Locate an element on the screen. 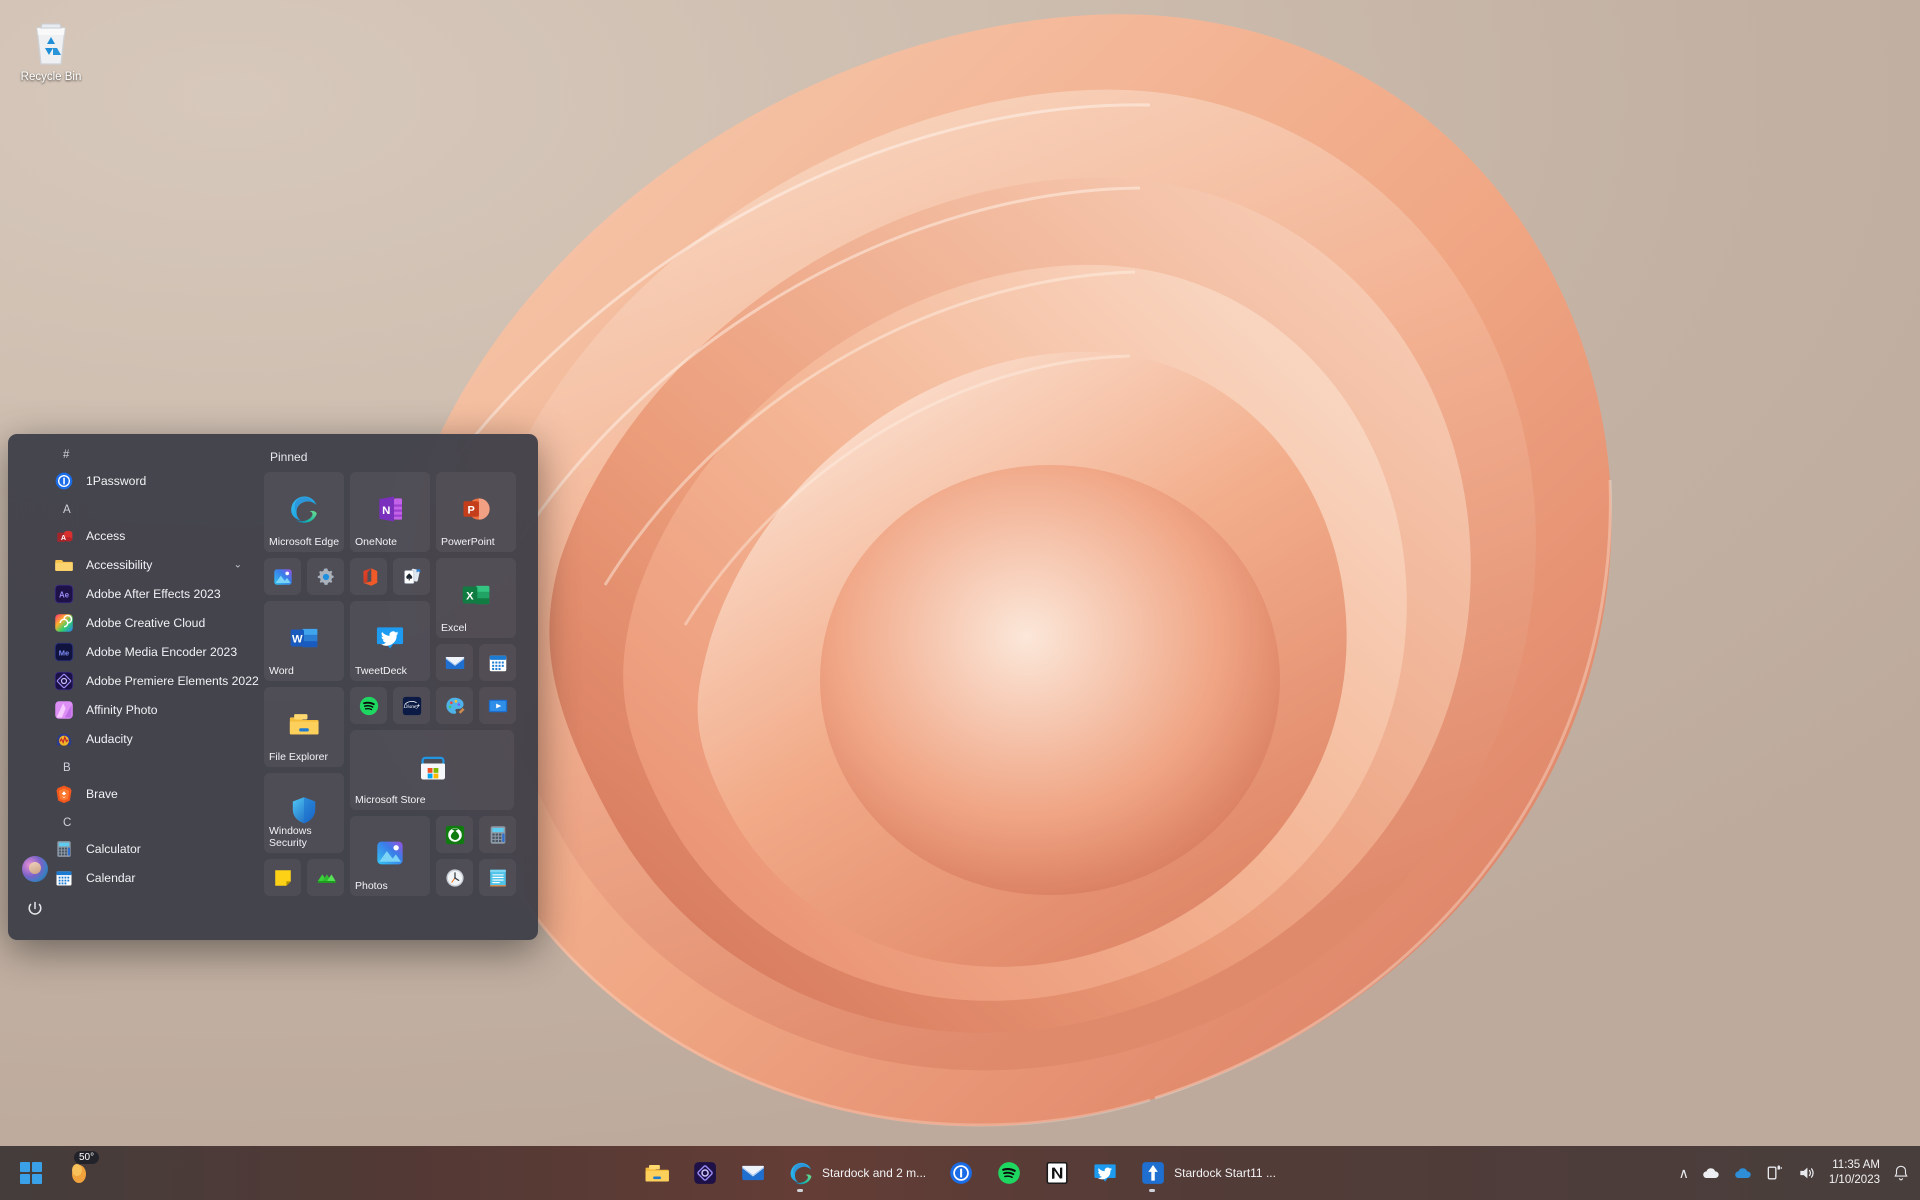  app-list-item: A Access is located at coordinates (136, 535).